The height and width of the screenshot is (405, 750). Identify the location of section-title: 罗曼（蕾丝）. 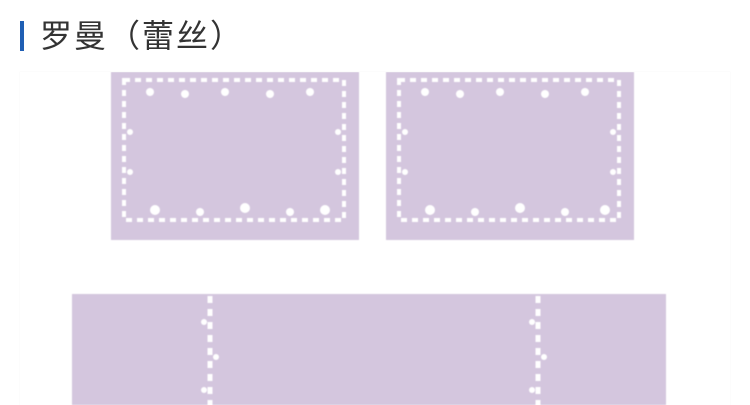
(142, 36).